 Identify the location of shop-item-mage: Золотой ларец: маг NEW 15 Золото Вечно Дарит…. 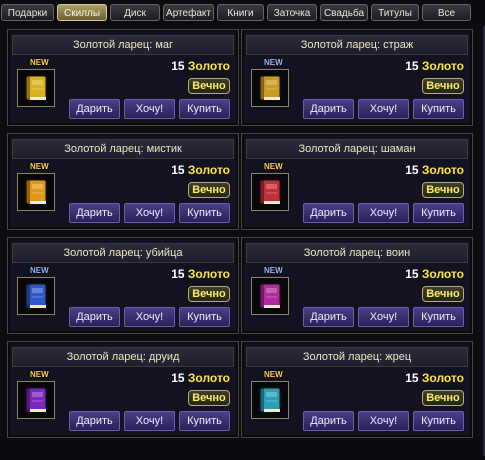
(123, 77).